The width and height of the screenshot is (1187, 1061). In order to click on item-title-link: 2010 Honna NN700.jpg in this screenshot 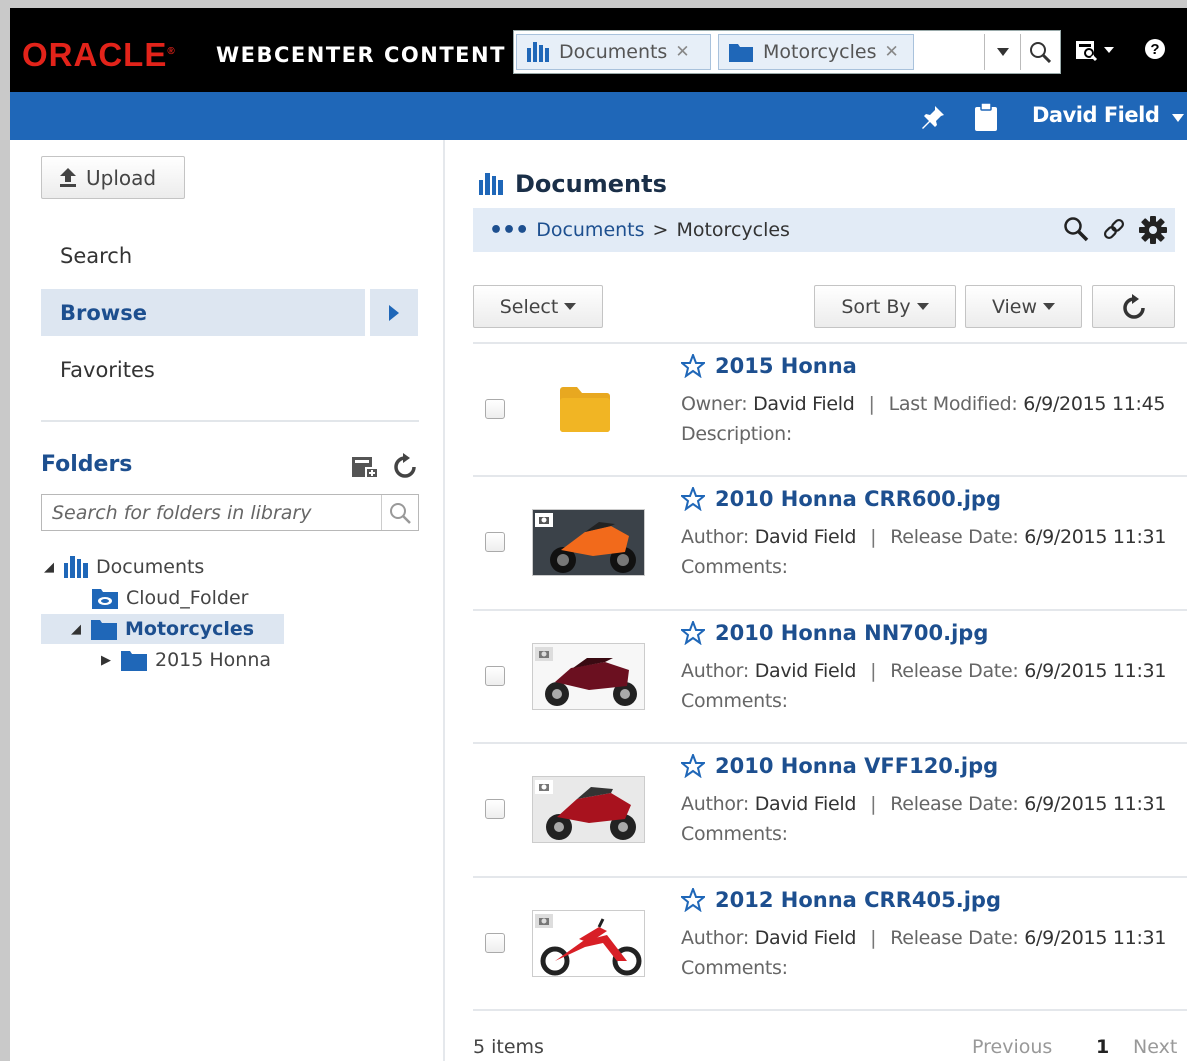, I will do `click(834, 633)`.